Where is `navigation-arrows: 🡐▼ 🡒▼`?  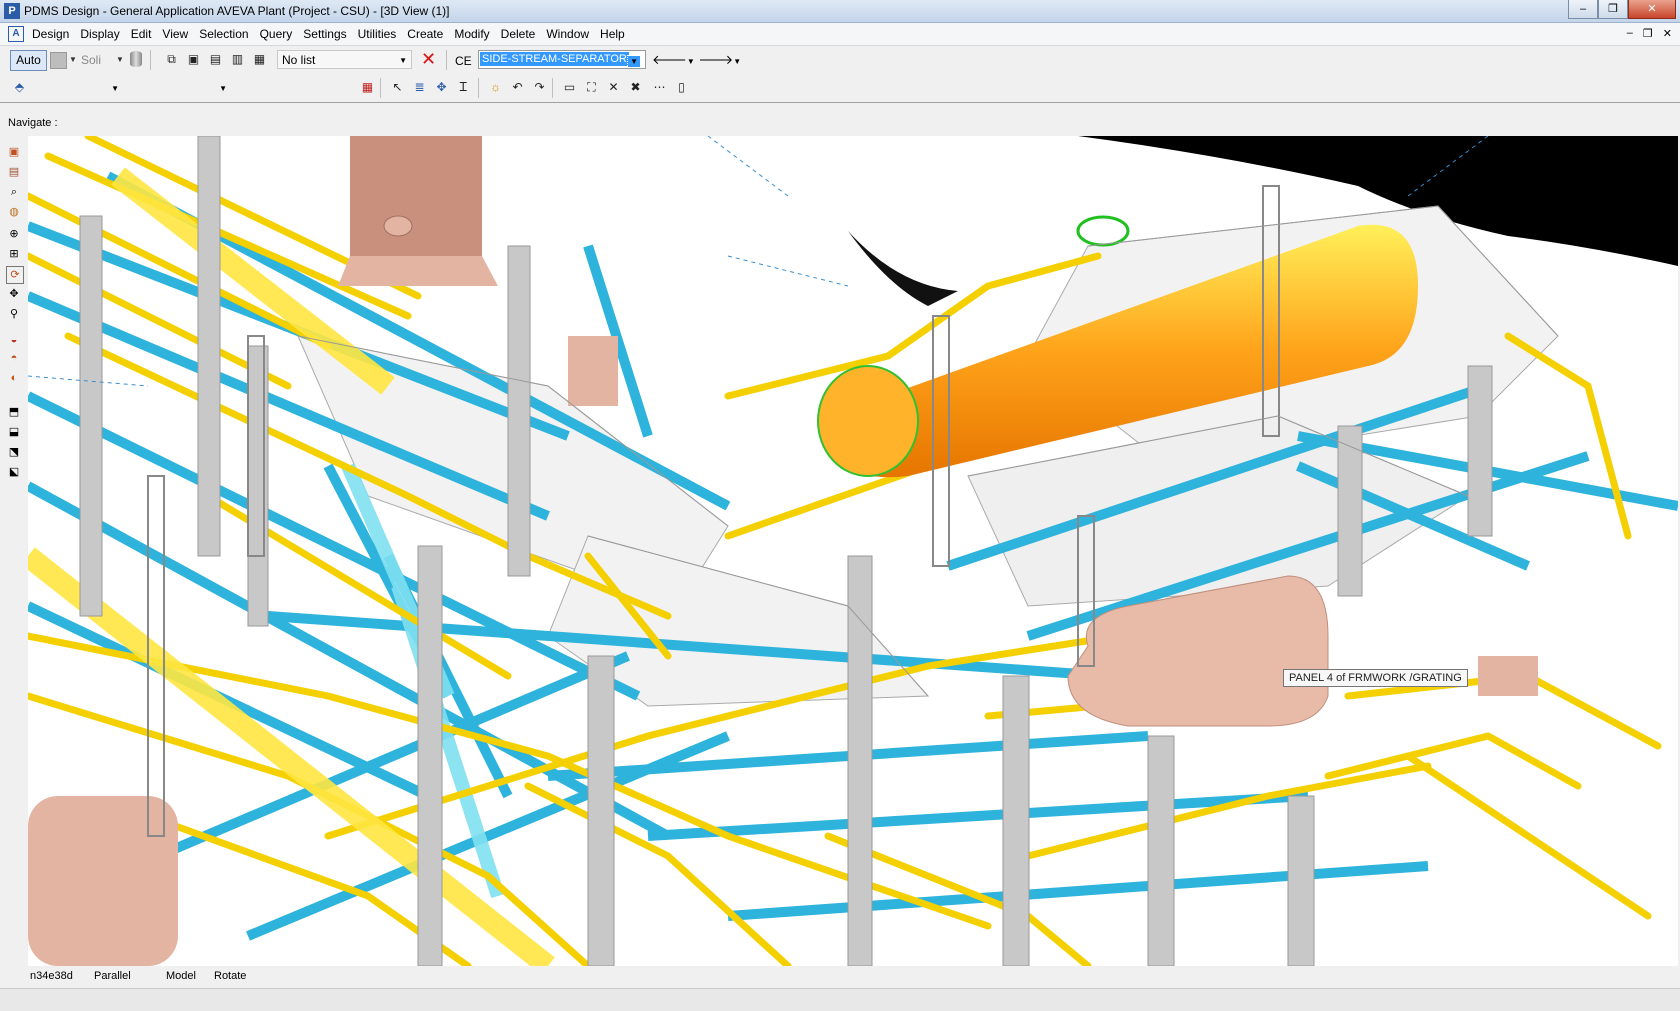 navigation-arrows: 🡐▼ 🡒▼ is located at coordinates (696, 60).